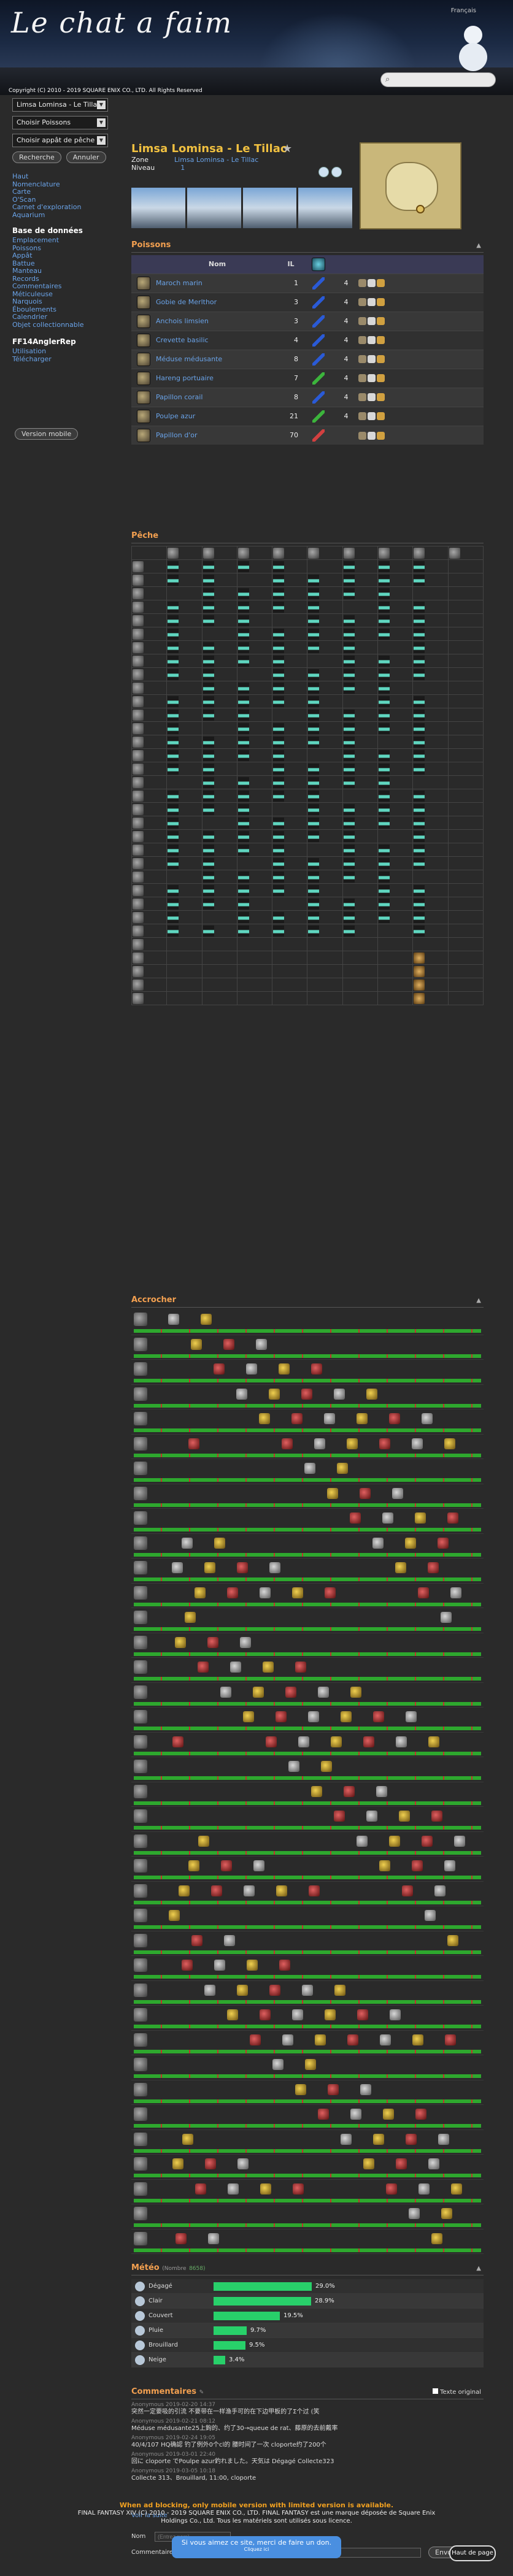 Image resolution: width=513 pixels, height=2576 pixels. I want to click on star-icon: ★, so click(287, 148).